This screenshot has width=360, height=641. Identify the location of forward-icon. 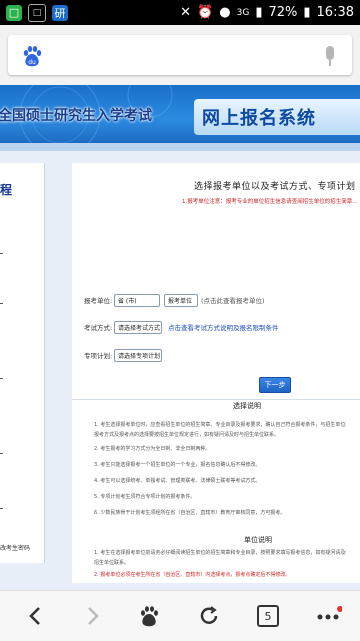
(93, 616).